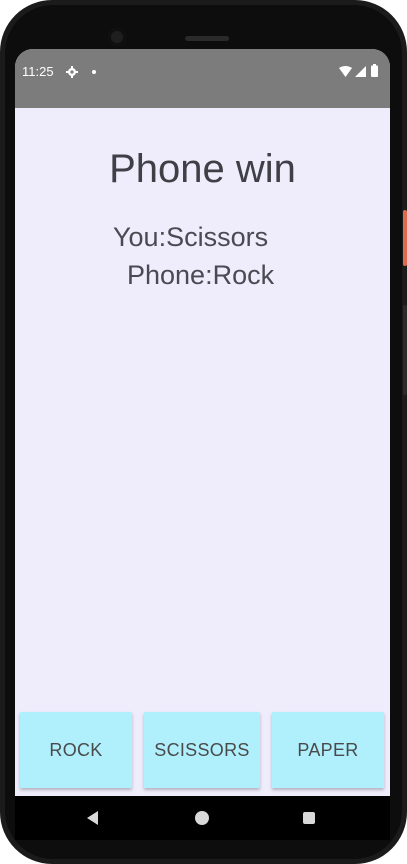 The height and width of the screenshot is (864, 407). What do you see at coordinates (117, 37) in the screenshot?
I see `front-camera-icon` at bounding box center [117, 37].